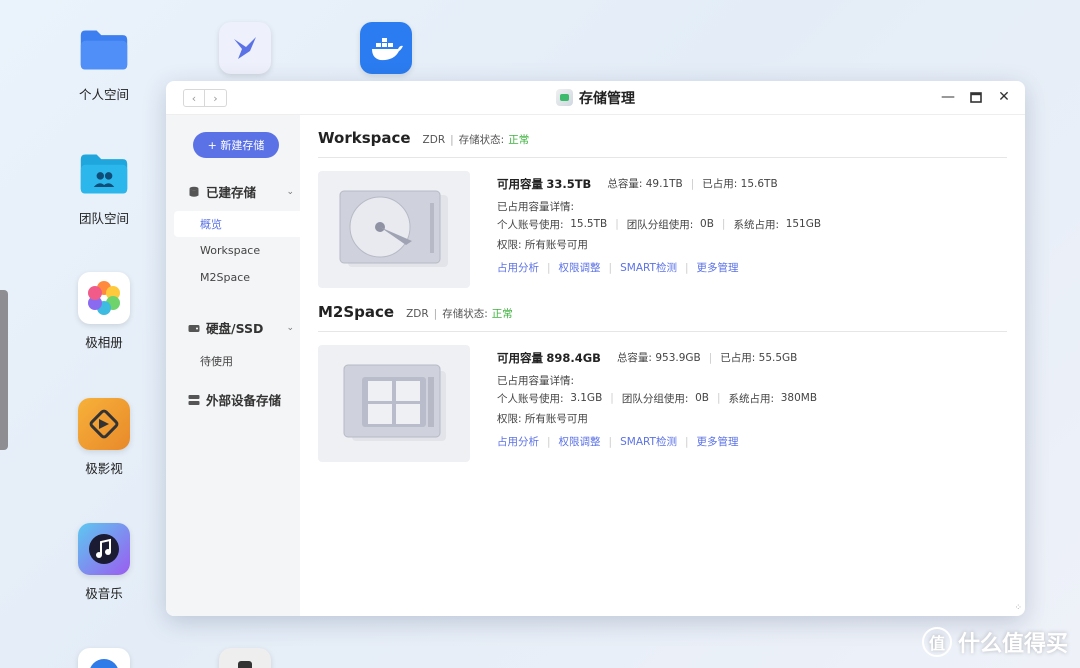  I want to click on desktop-icon-bird, so click(245, 48).